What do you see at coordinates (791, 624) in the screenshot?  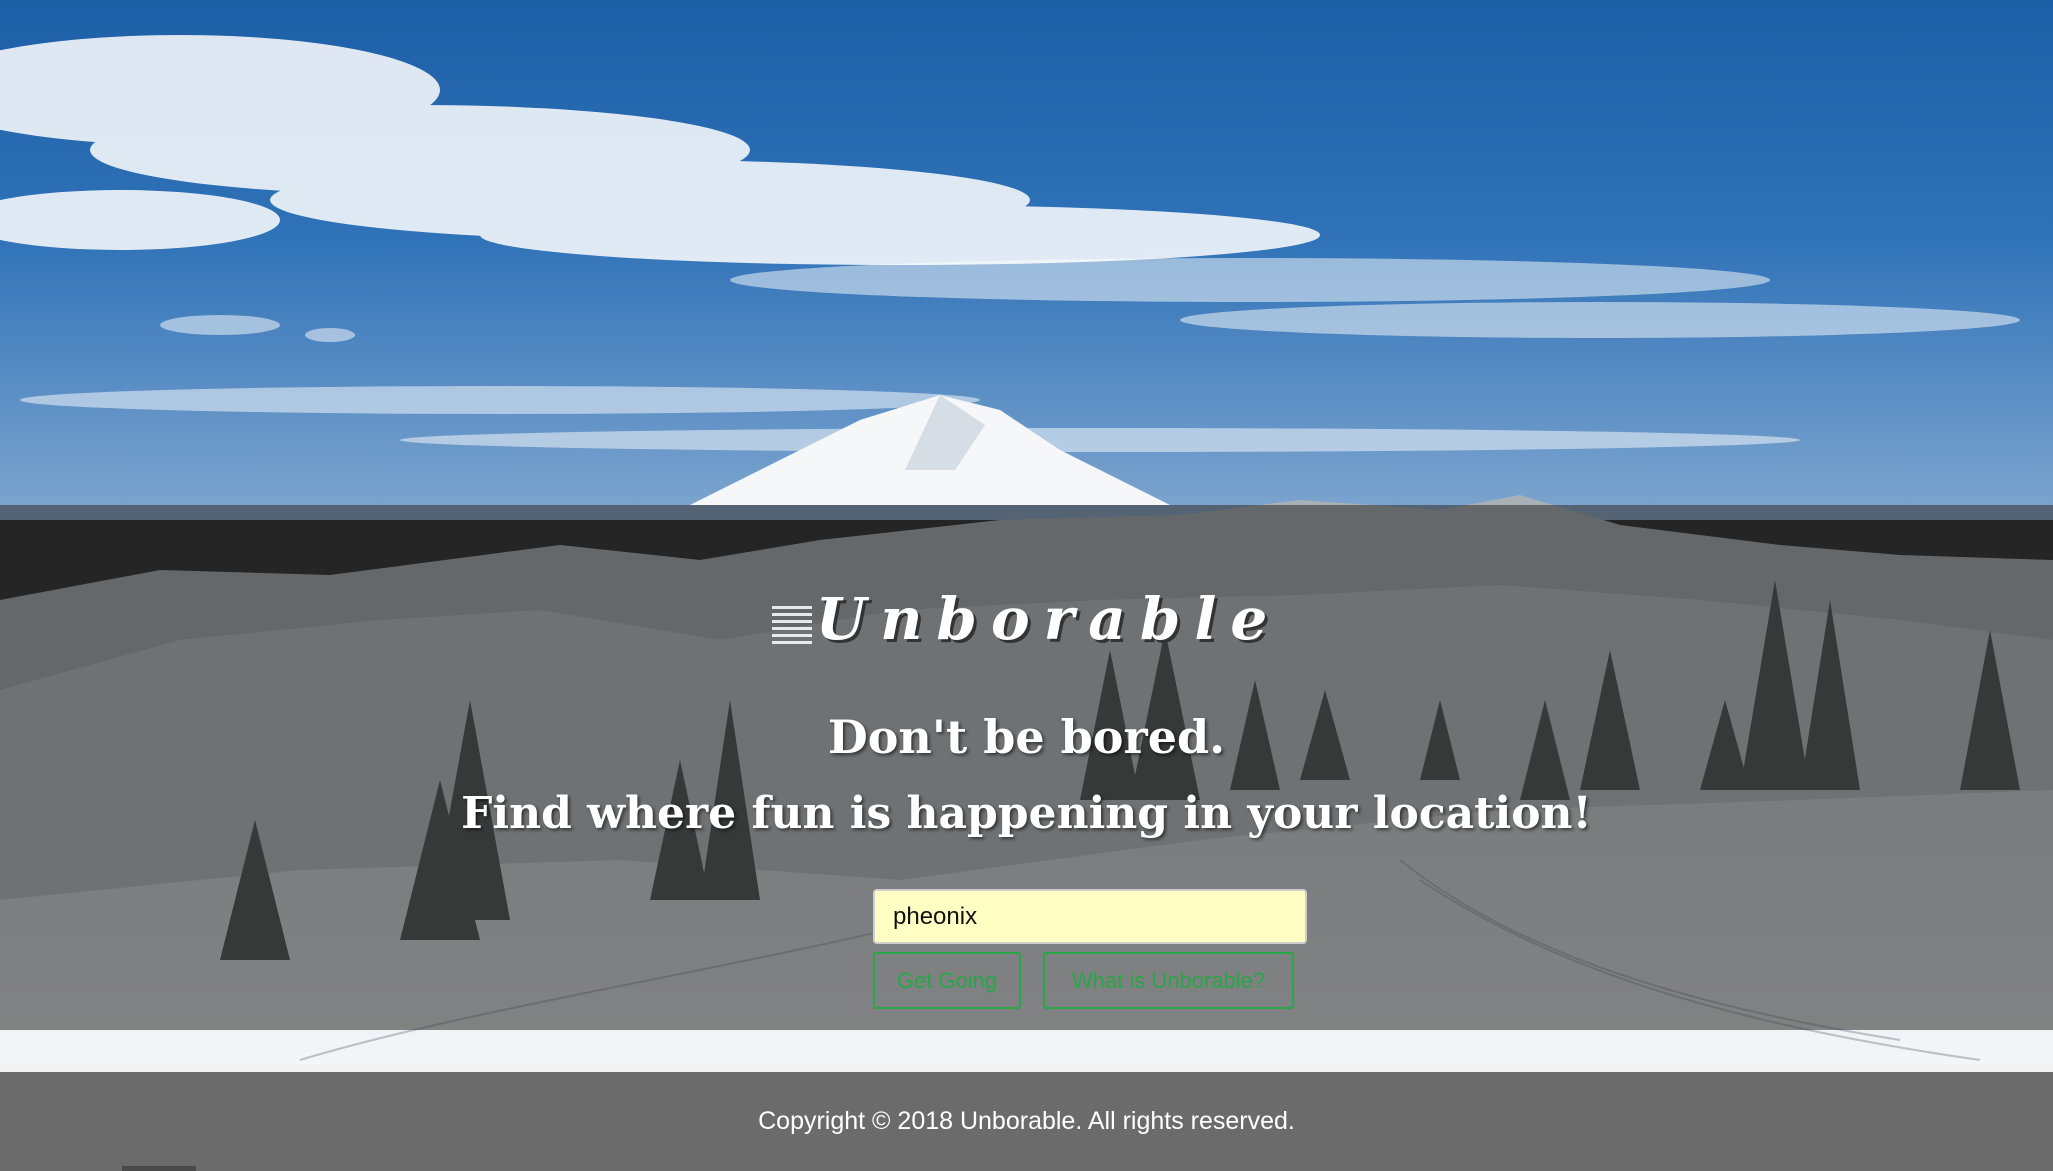 I see `speed-lines-icon` at bounding box center [791, 624].